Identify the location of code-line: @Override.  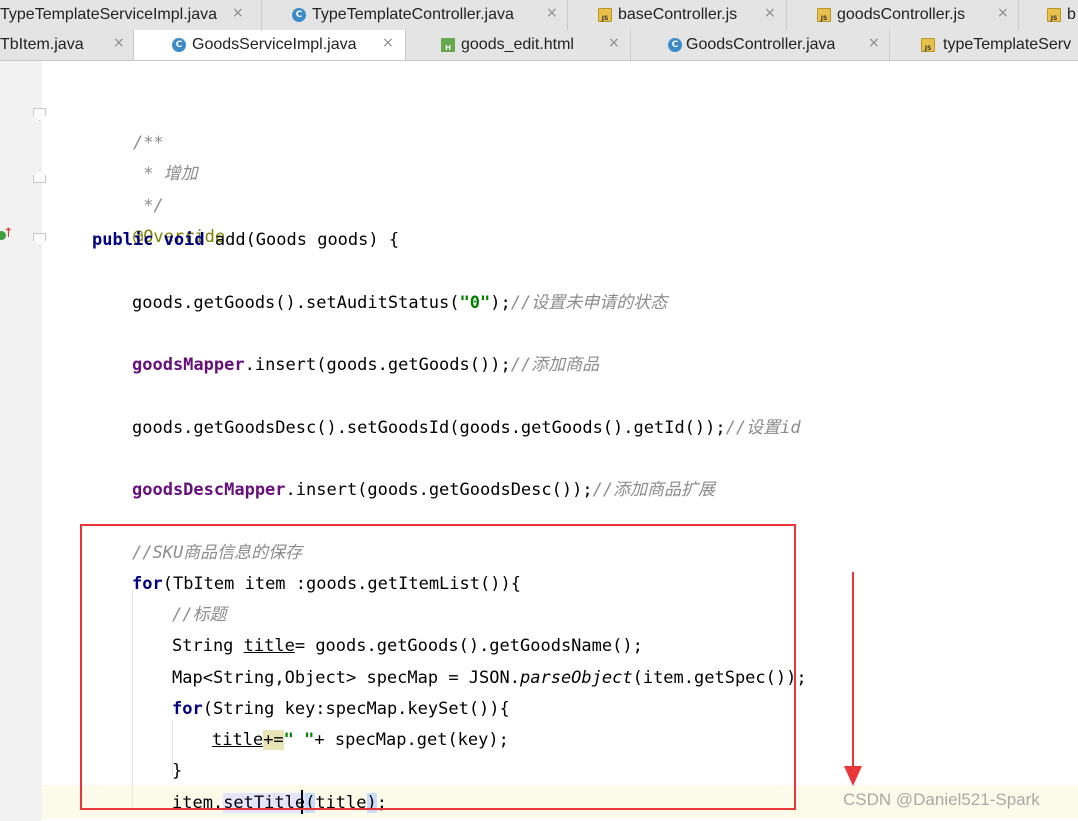
(158, 221).